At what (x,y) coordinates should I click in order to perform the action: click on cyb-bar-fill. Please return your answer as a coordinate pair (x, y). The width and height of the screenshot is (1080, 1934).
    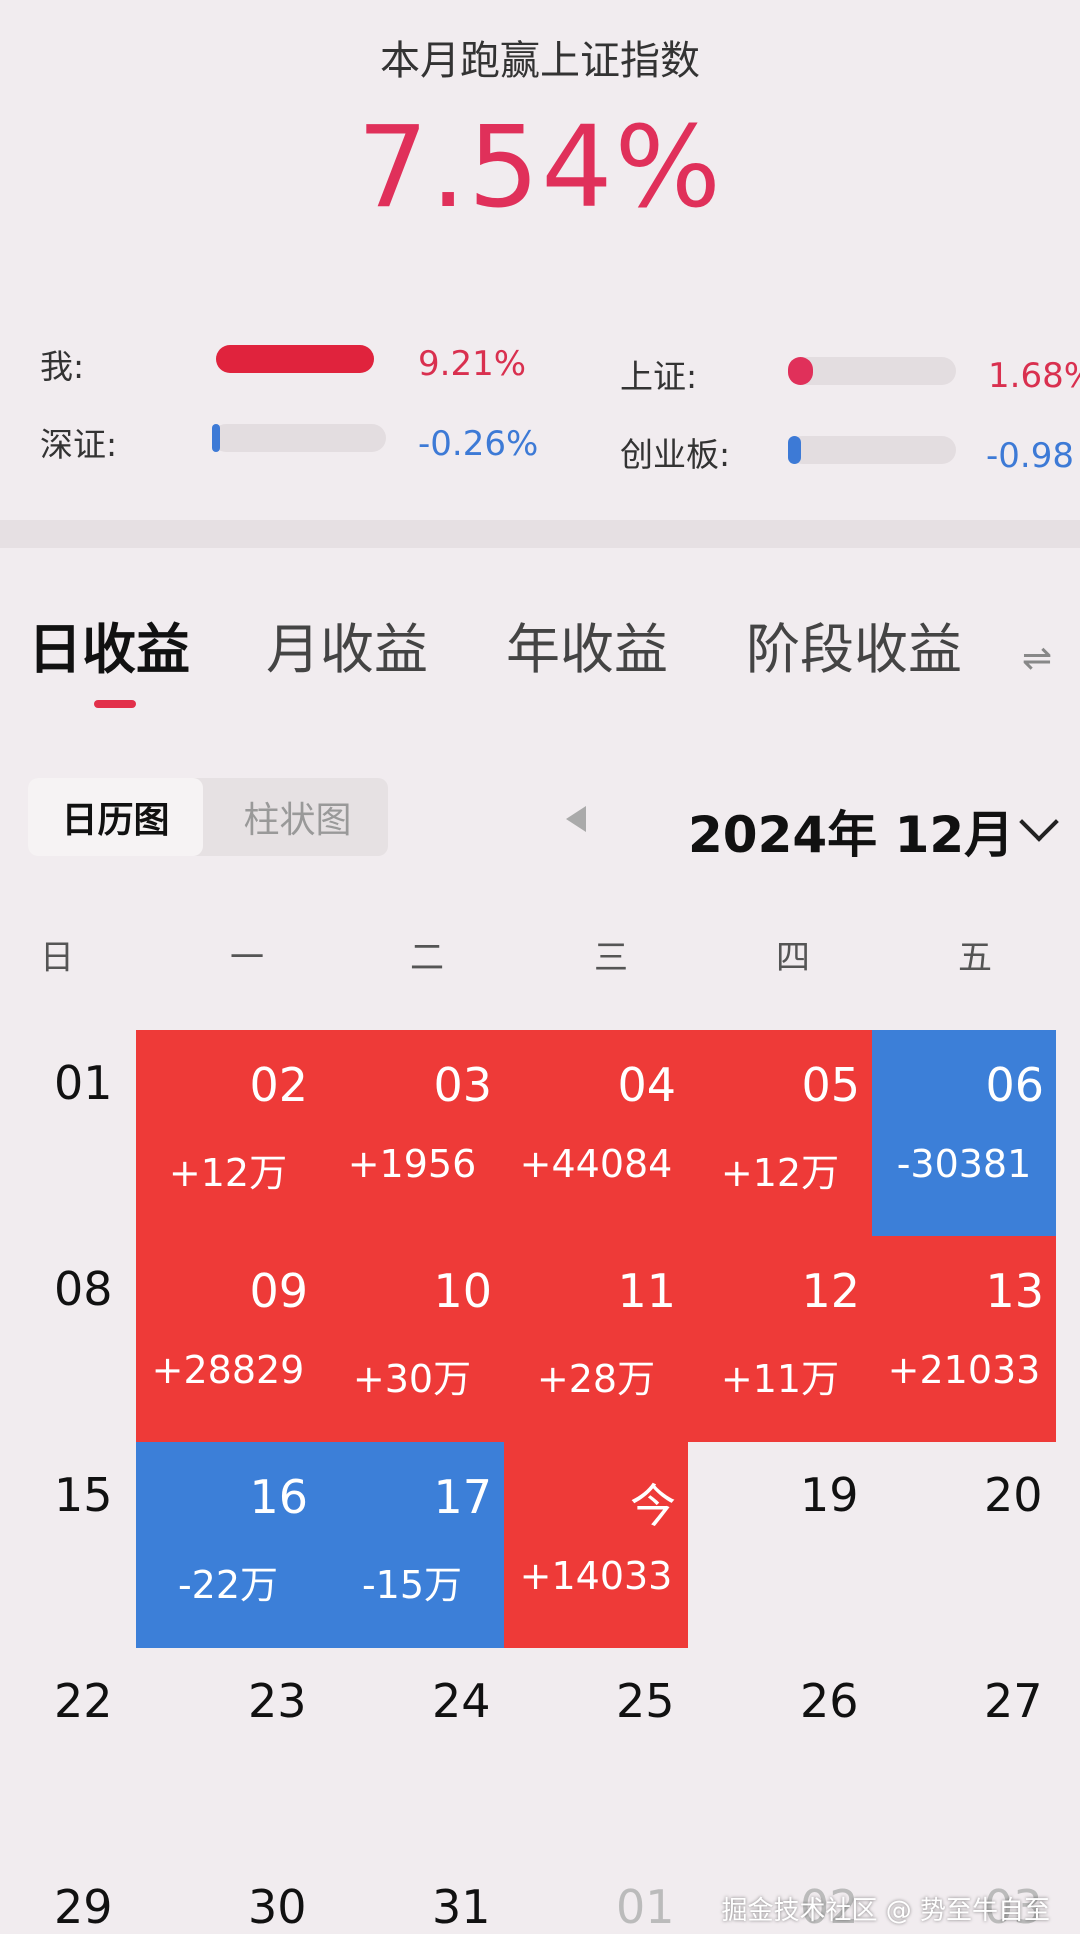
    Looking at the image, I should click on (795, 450).